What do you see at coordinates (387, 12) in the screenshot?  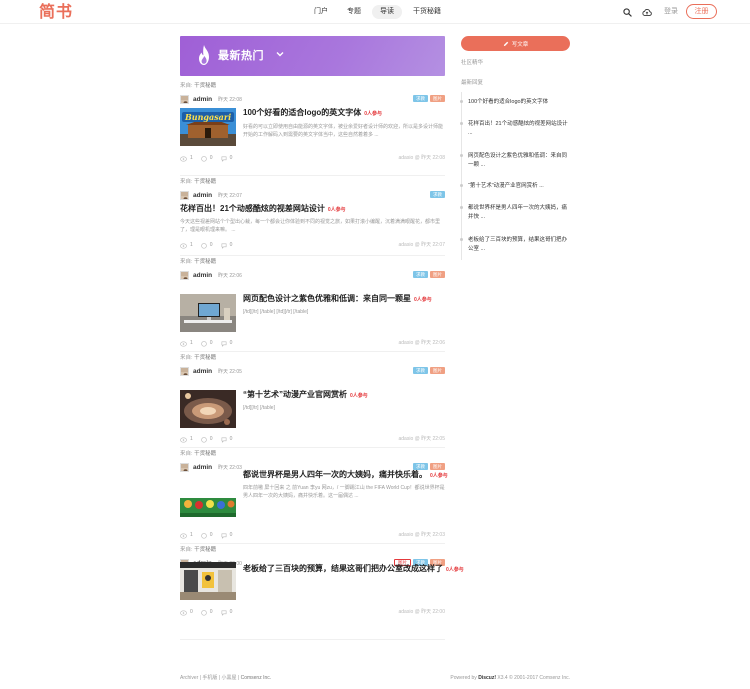 I see `nav-guide: 导读` at bounding box center [387, 12].